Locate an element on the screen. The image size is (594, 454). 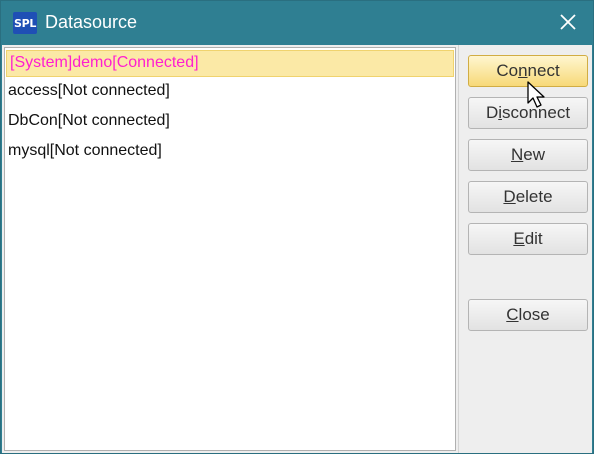
disconnect-button: Di sconnect is located at coordinates (528, 113).